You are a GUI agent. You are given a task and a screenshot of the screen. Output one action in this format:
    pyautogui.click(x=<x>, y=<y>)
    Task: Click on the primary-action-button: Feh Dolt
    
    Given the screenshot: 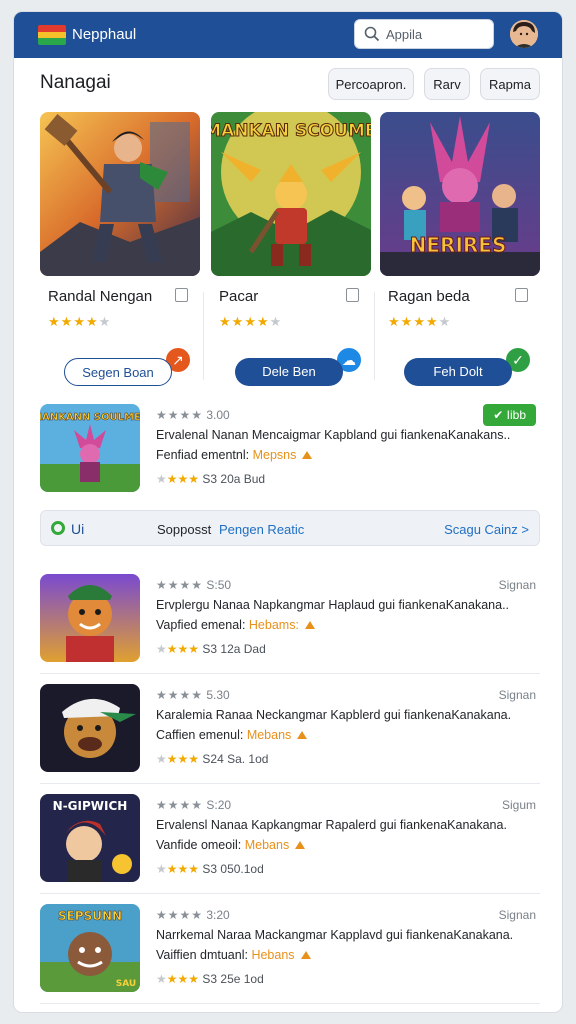 What is the action you would take?
    pyautogui.click(x=458, y=372)
    